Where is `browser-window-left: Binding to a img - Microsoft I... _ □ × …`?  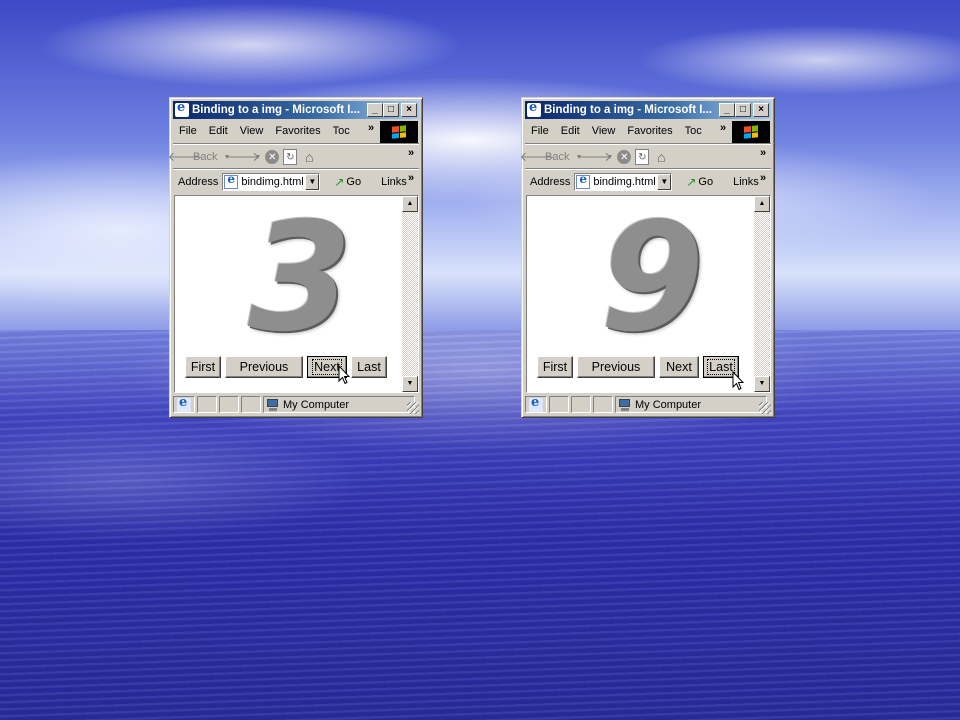 browser-window-left: Binding to a img - Microsoft I... _ □ × … is located at coordinates (295, 257).